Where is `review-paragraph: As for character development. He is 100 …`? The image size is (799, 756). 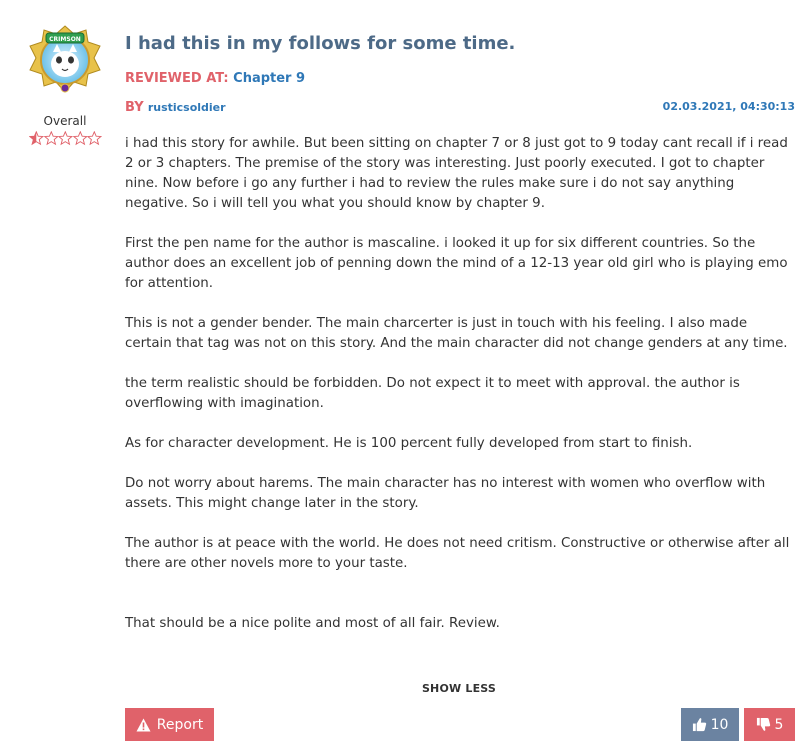
review-paragraph: As for character development. He is 100 … is located at coordinates (409, 443).